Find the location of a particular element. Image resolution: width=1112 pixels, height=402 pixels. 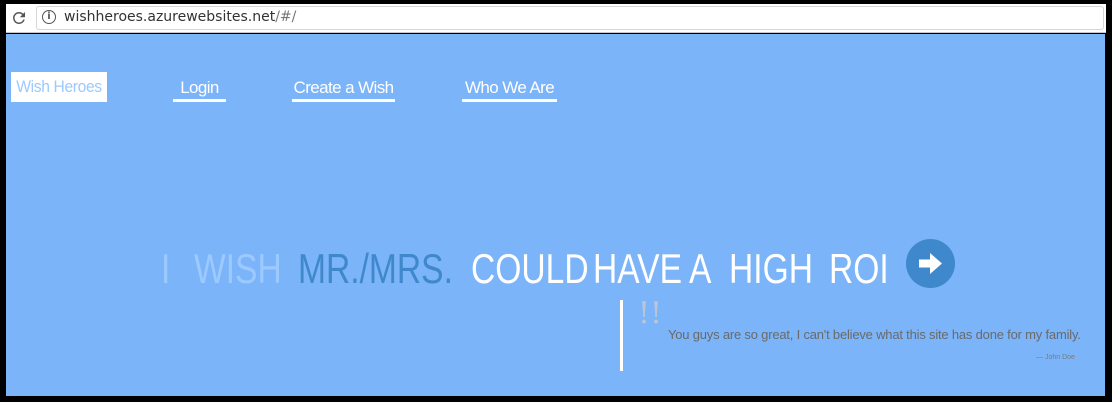

testimonial-author: — John Doe is located at coordinates (1055, 357).